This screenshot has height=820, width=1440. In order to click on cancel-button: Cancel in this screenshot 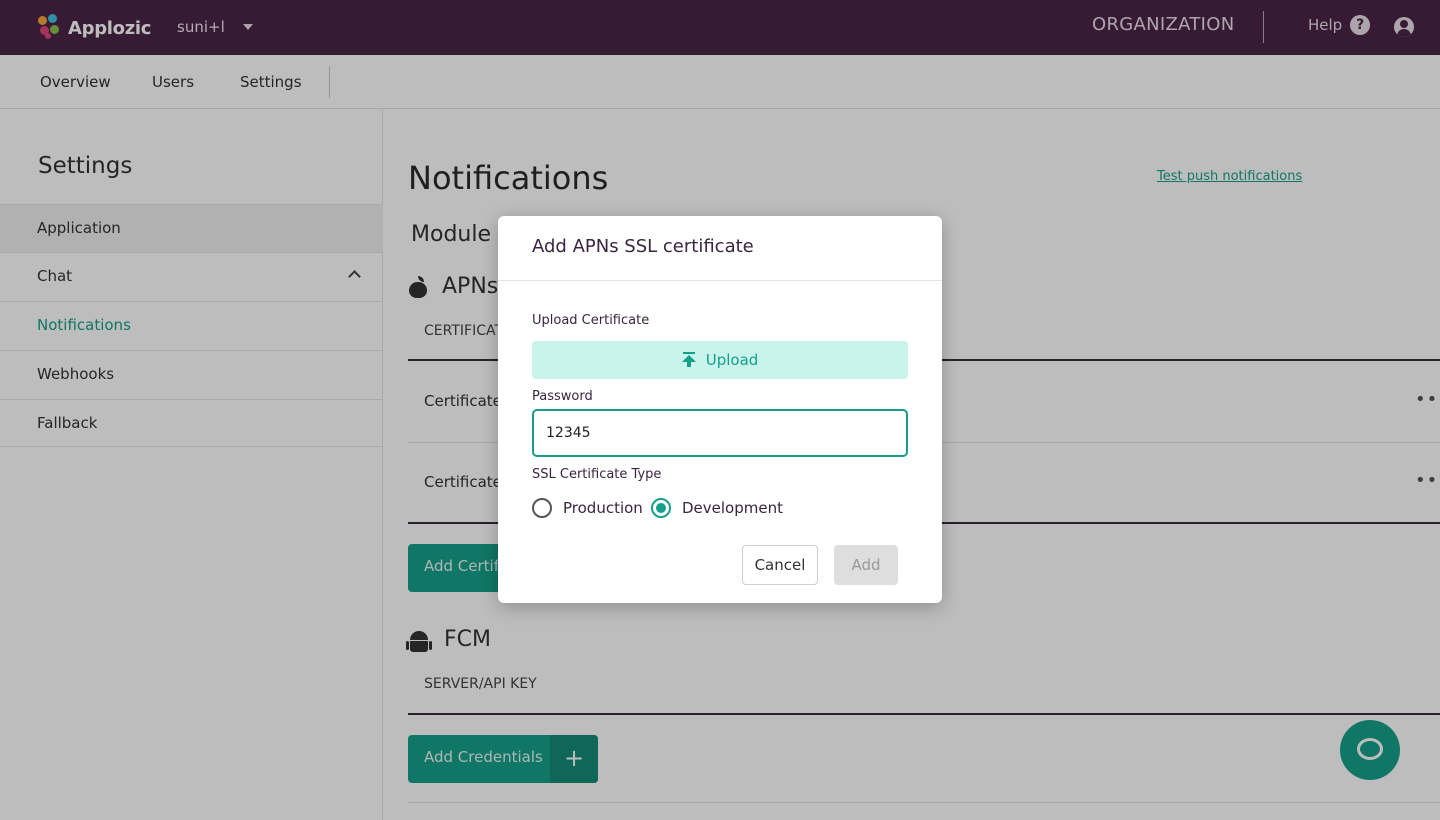, I will do `click(780, 565)`.